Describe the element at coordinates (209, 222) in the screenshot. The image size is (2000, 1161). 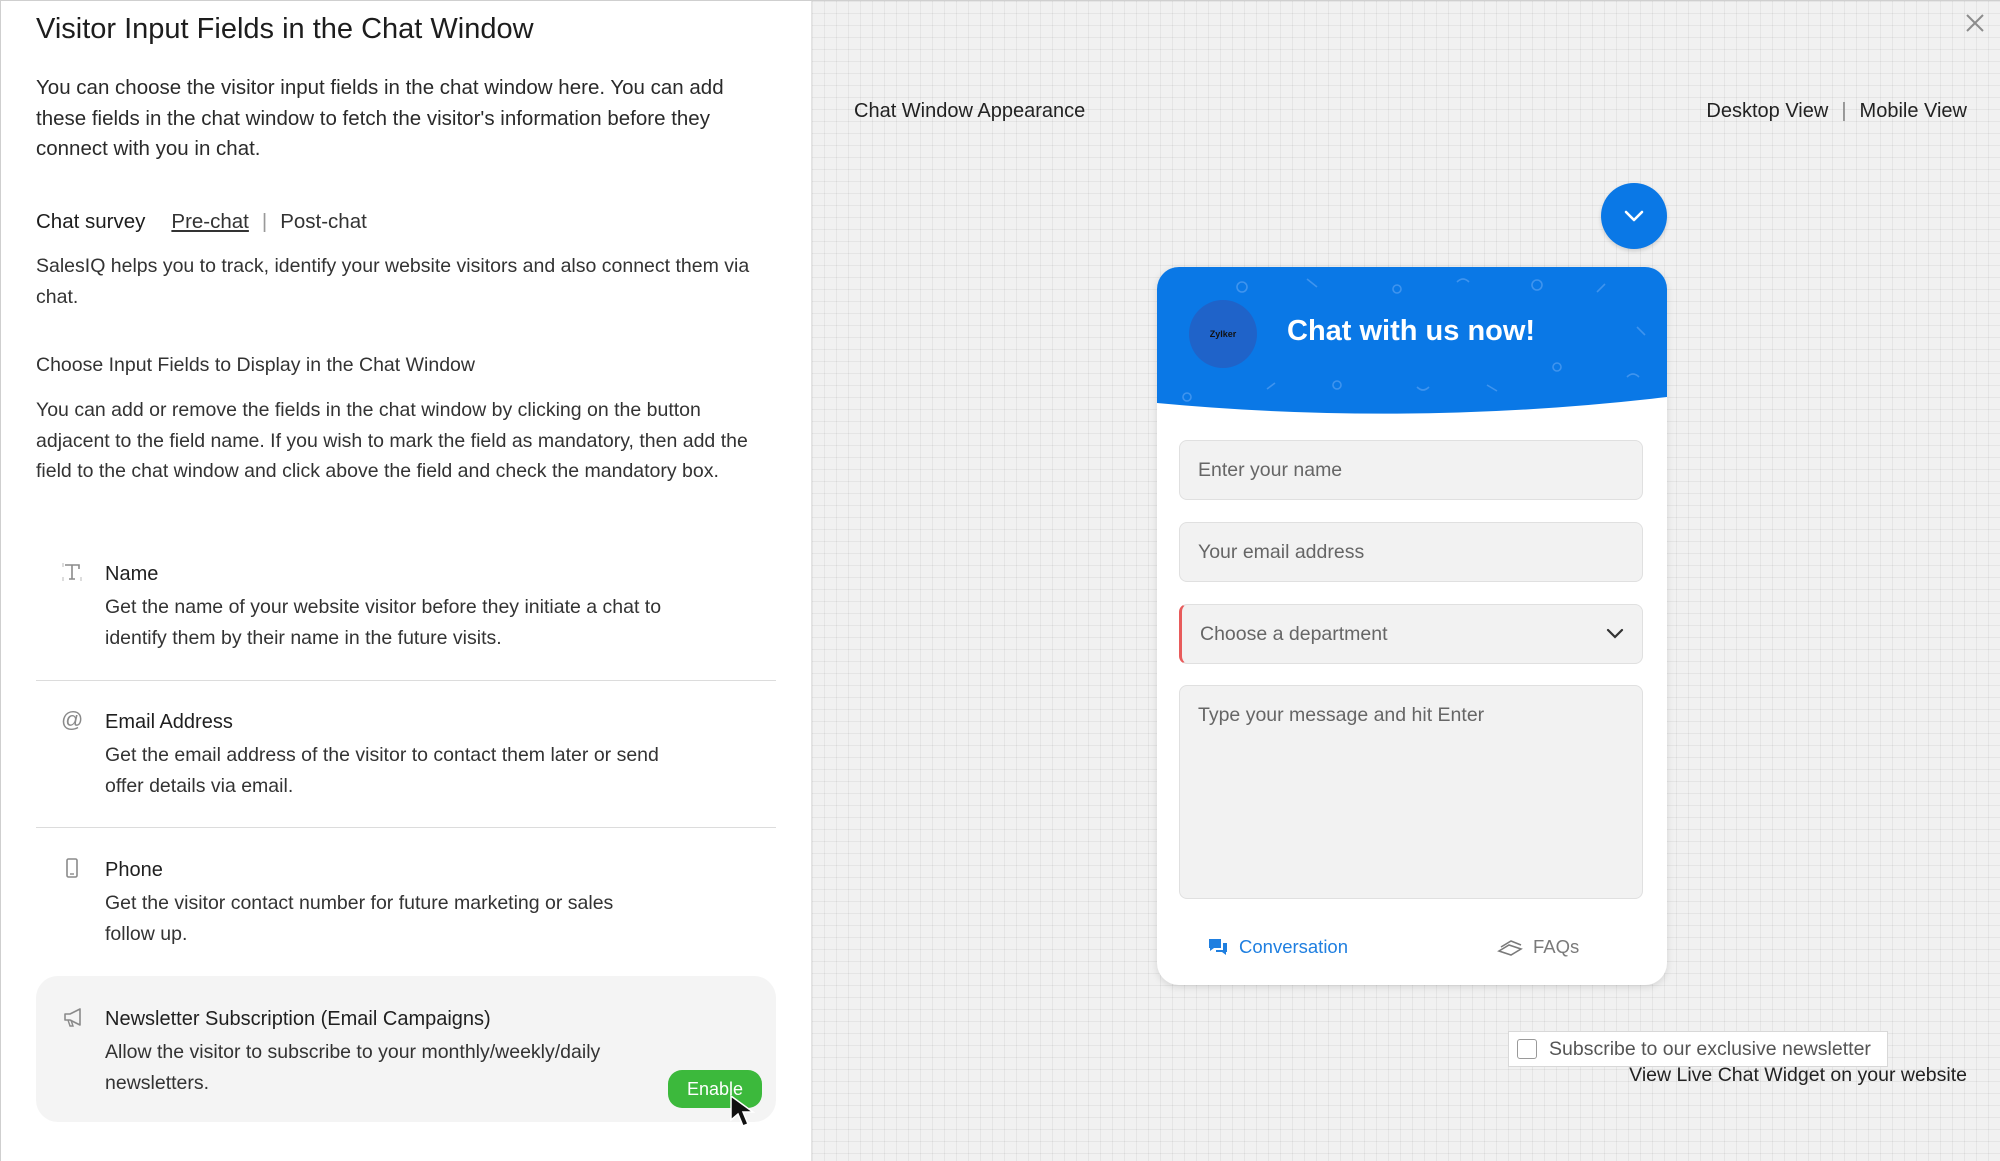
I see `tab-pre-chat: Pre-chat` at that location.